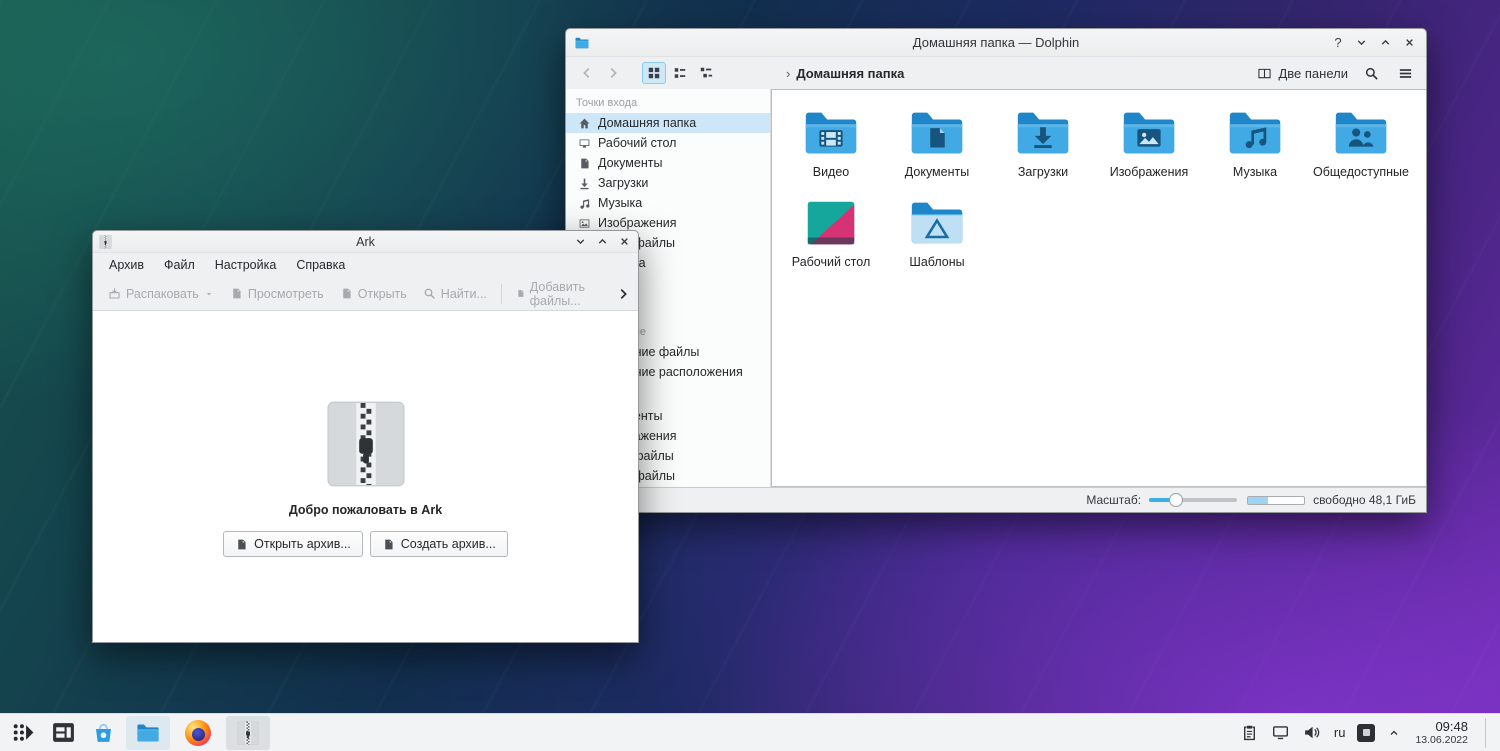  What do you see at coordinates (520, 293) in the screenshot?
I see `add-files-icon` at bounding box center [520, 293].